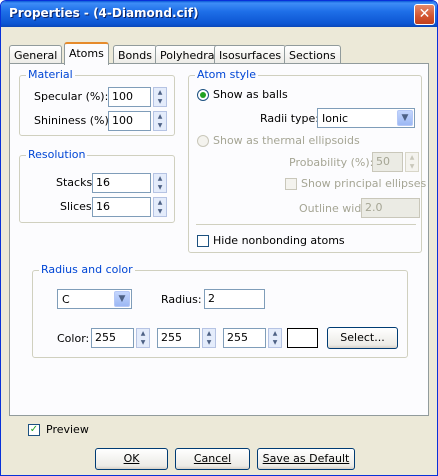 The height and width of the screenshot is (476, 438). What do you see at coordinates (366, 118) in the screenshot?
I see `radii-type-select: Ionic ▼` at bounding box center [366, 118].